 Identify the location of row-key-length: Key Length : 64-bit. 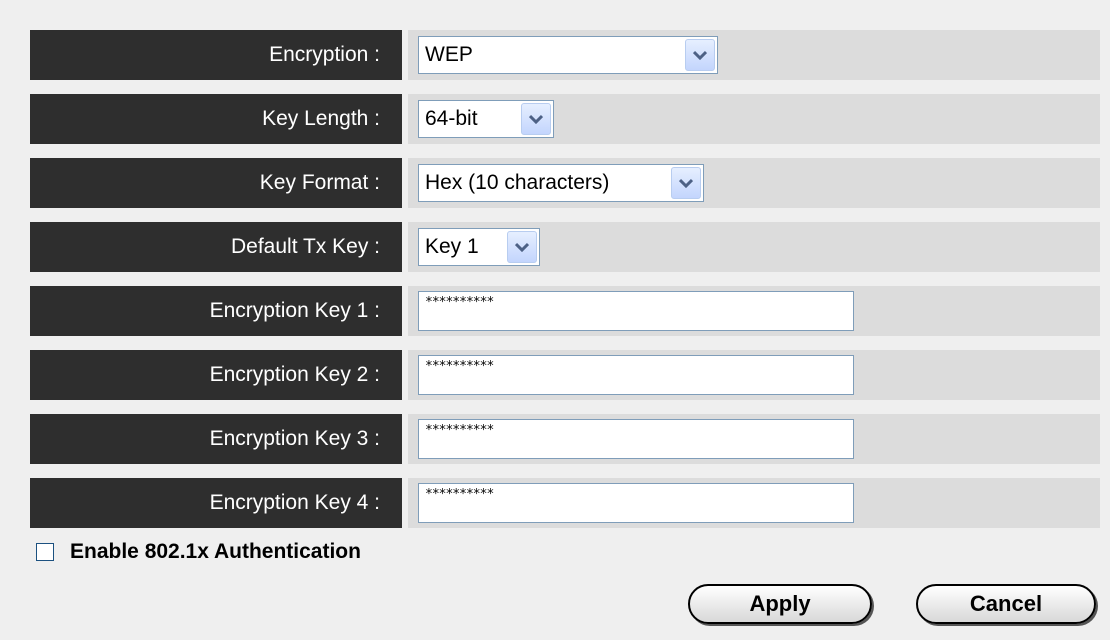
(565, 119).